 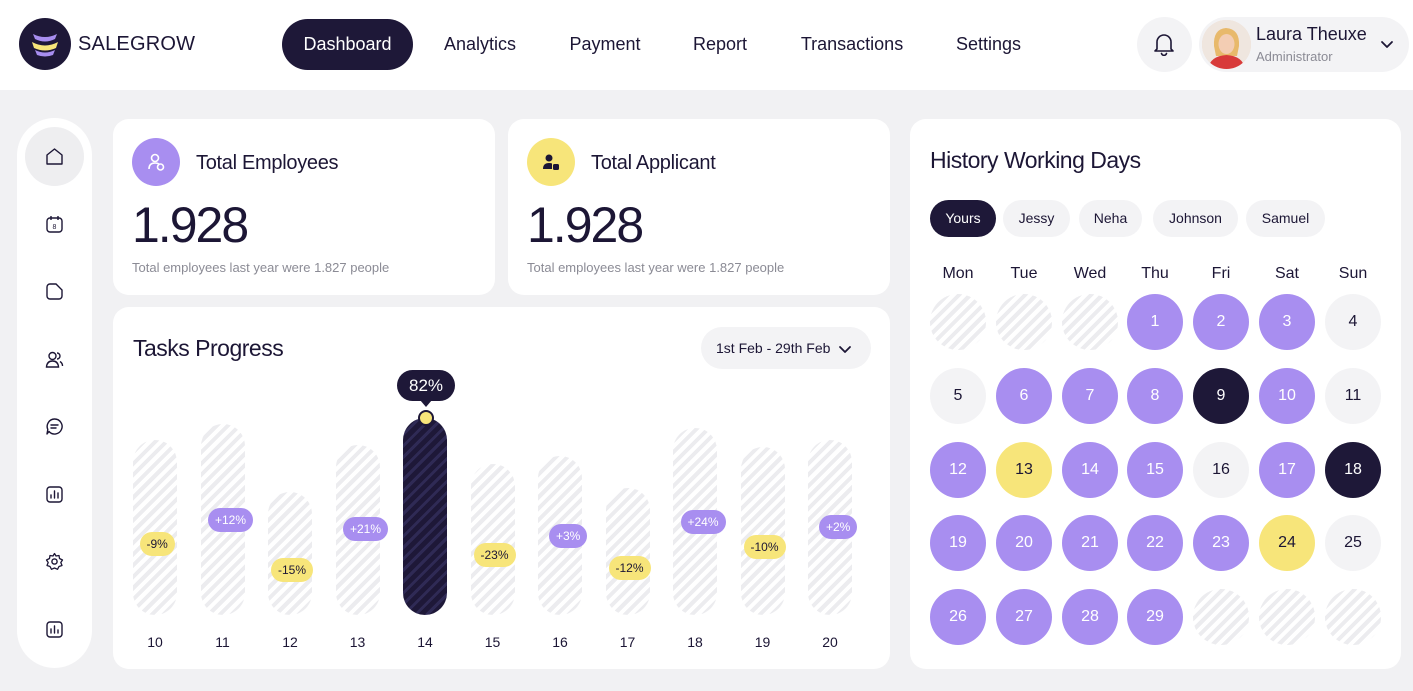 What do you see at coordinates (1304, 44) in the screenshot?
I see `profile-menu: Laura Theuxe Administrator` at bounding box center [1304, 44].